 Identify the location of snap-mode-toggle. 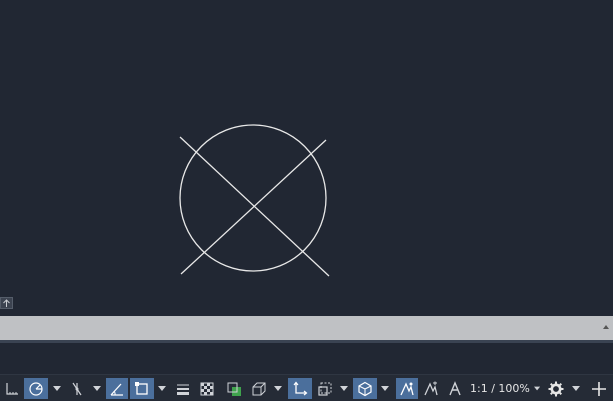
(36, 388).